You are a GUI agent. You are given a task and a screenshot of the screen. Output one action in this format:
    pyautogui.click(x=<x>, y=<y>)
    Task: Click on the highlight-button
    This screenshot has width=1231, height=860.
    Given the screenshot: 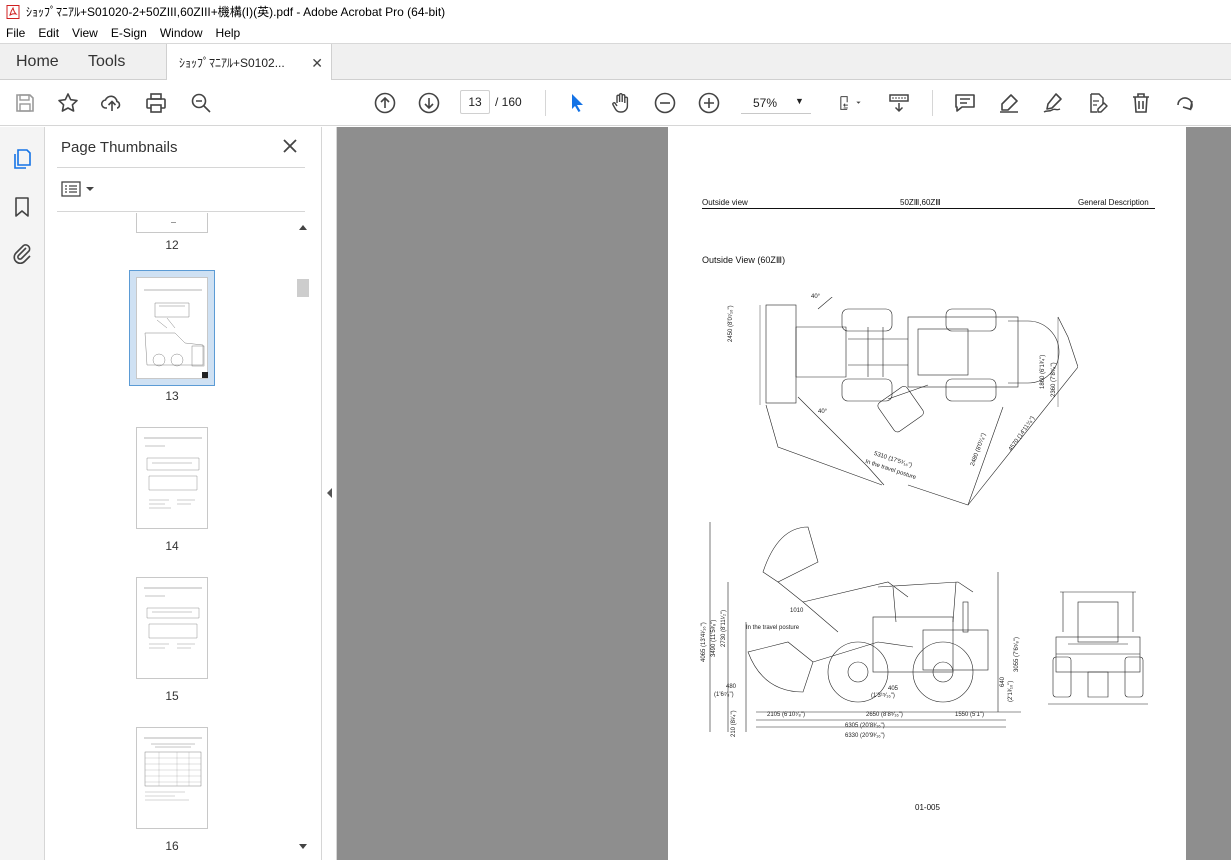 What is the action you would take?
    pyautogui.click(x=1009, y=103)
    